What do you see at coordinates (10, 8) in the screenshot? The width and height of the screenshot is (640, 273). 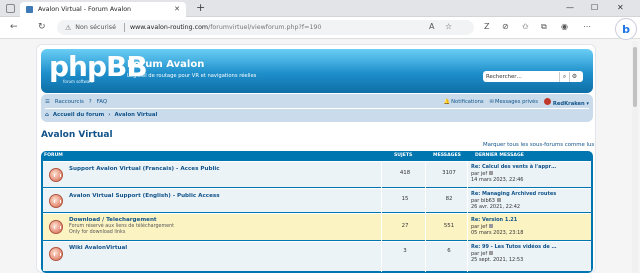 I see `window-menu-icon` at bounding box center [10, 8].